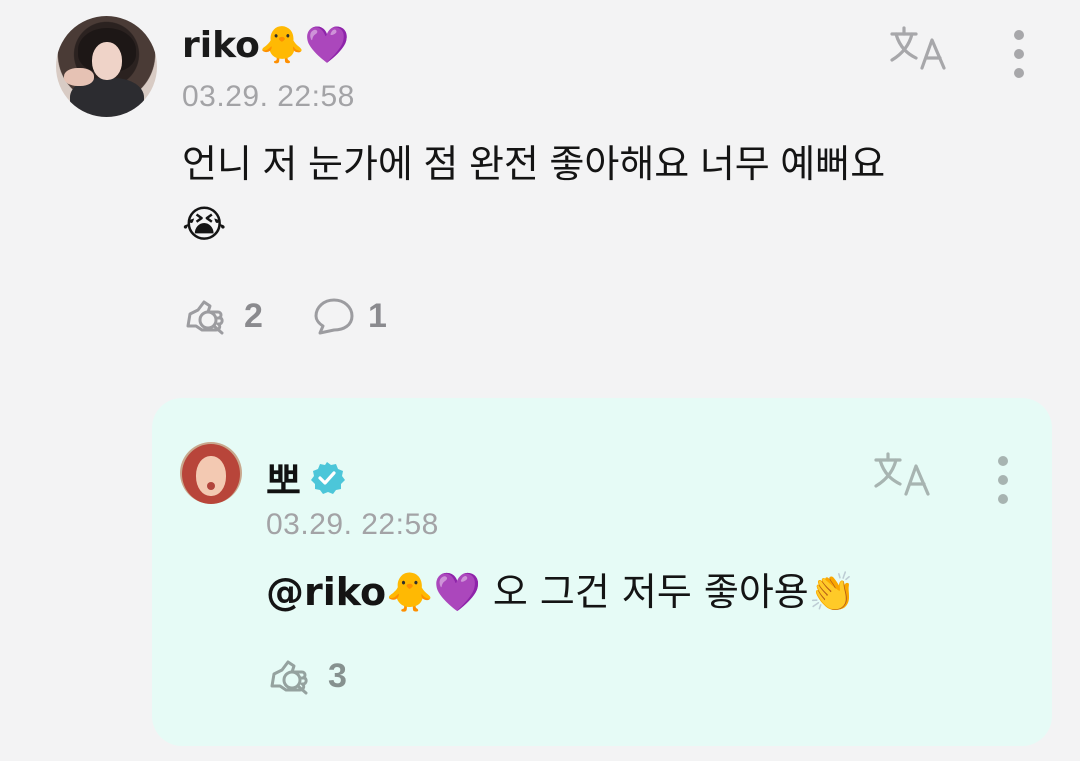  I want to click on like-count: 3, so click(337, 675).